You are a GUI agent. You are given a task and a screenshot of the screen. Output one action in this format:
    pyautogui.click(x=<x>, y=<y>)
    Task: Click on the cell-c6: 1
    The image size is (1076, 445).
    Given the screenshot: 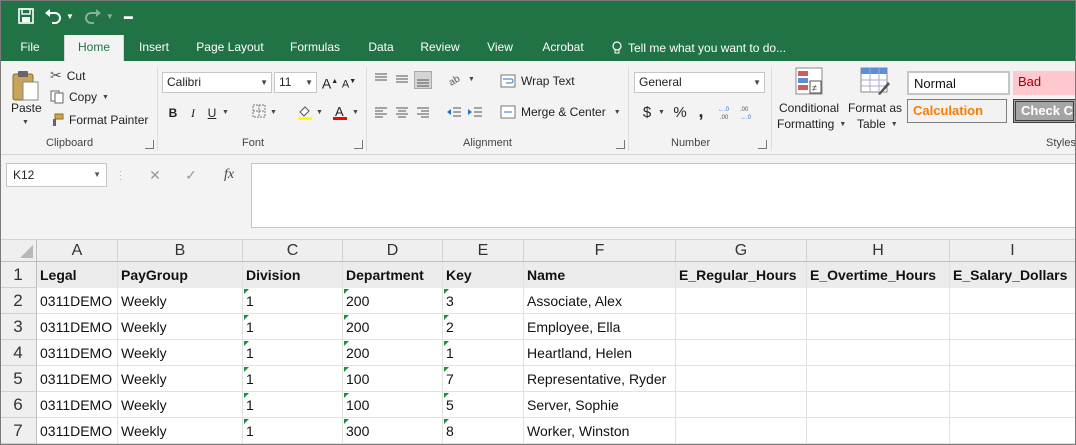 What is the action you would take?
    pyautogui.click(x=293, y=405)
    